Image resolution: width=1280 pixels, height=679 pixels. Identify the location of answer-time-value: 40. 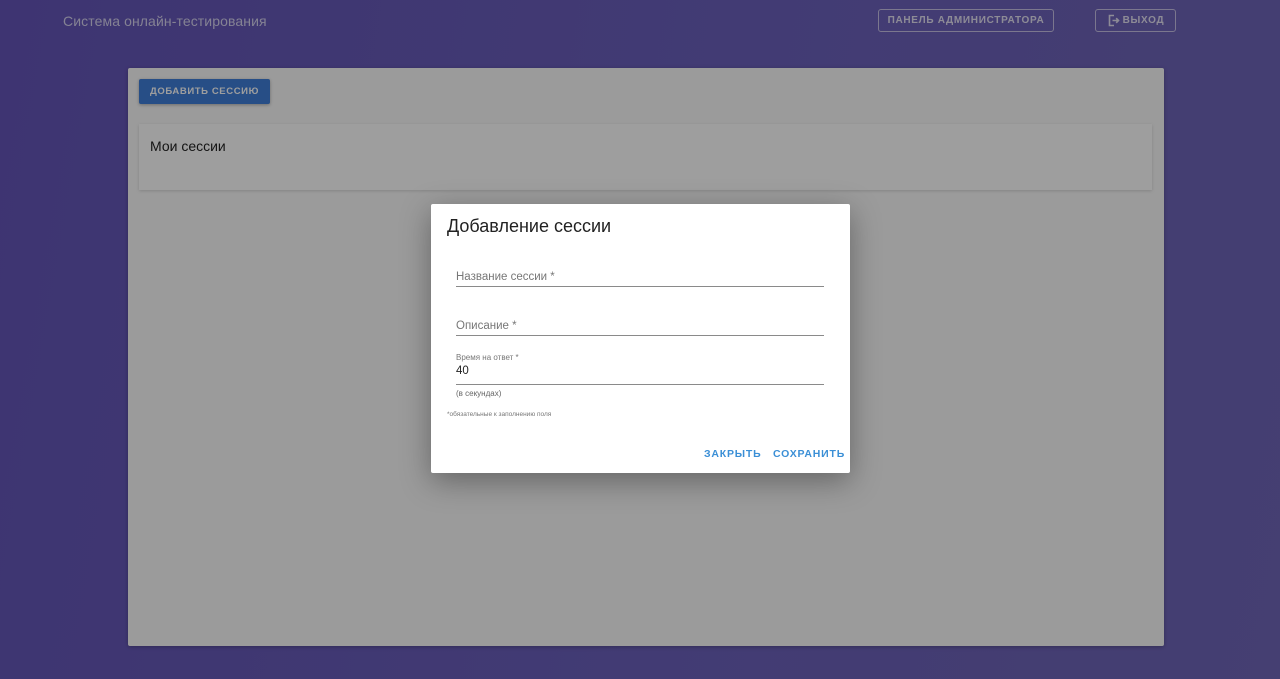
(462, 371).